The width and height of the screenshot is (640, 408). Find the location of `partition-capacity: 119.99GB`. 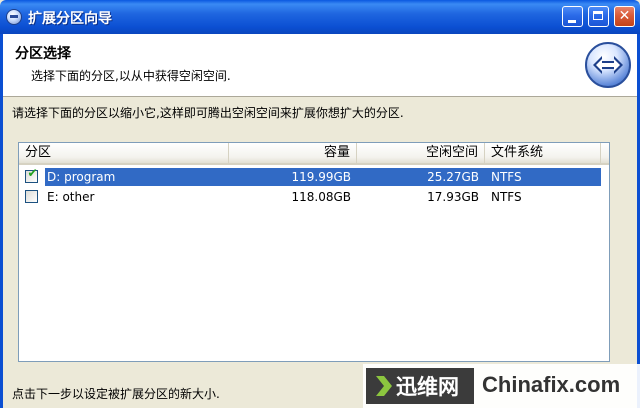

partition-capacity: 119.99GB is located at coordinates (321, 177).